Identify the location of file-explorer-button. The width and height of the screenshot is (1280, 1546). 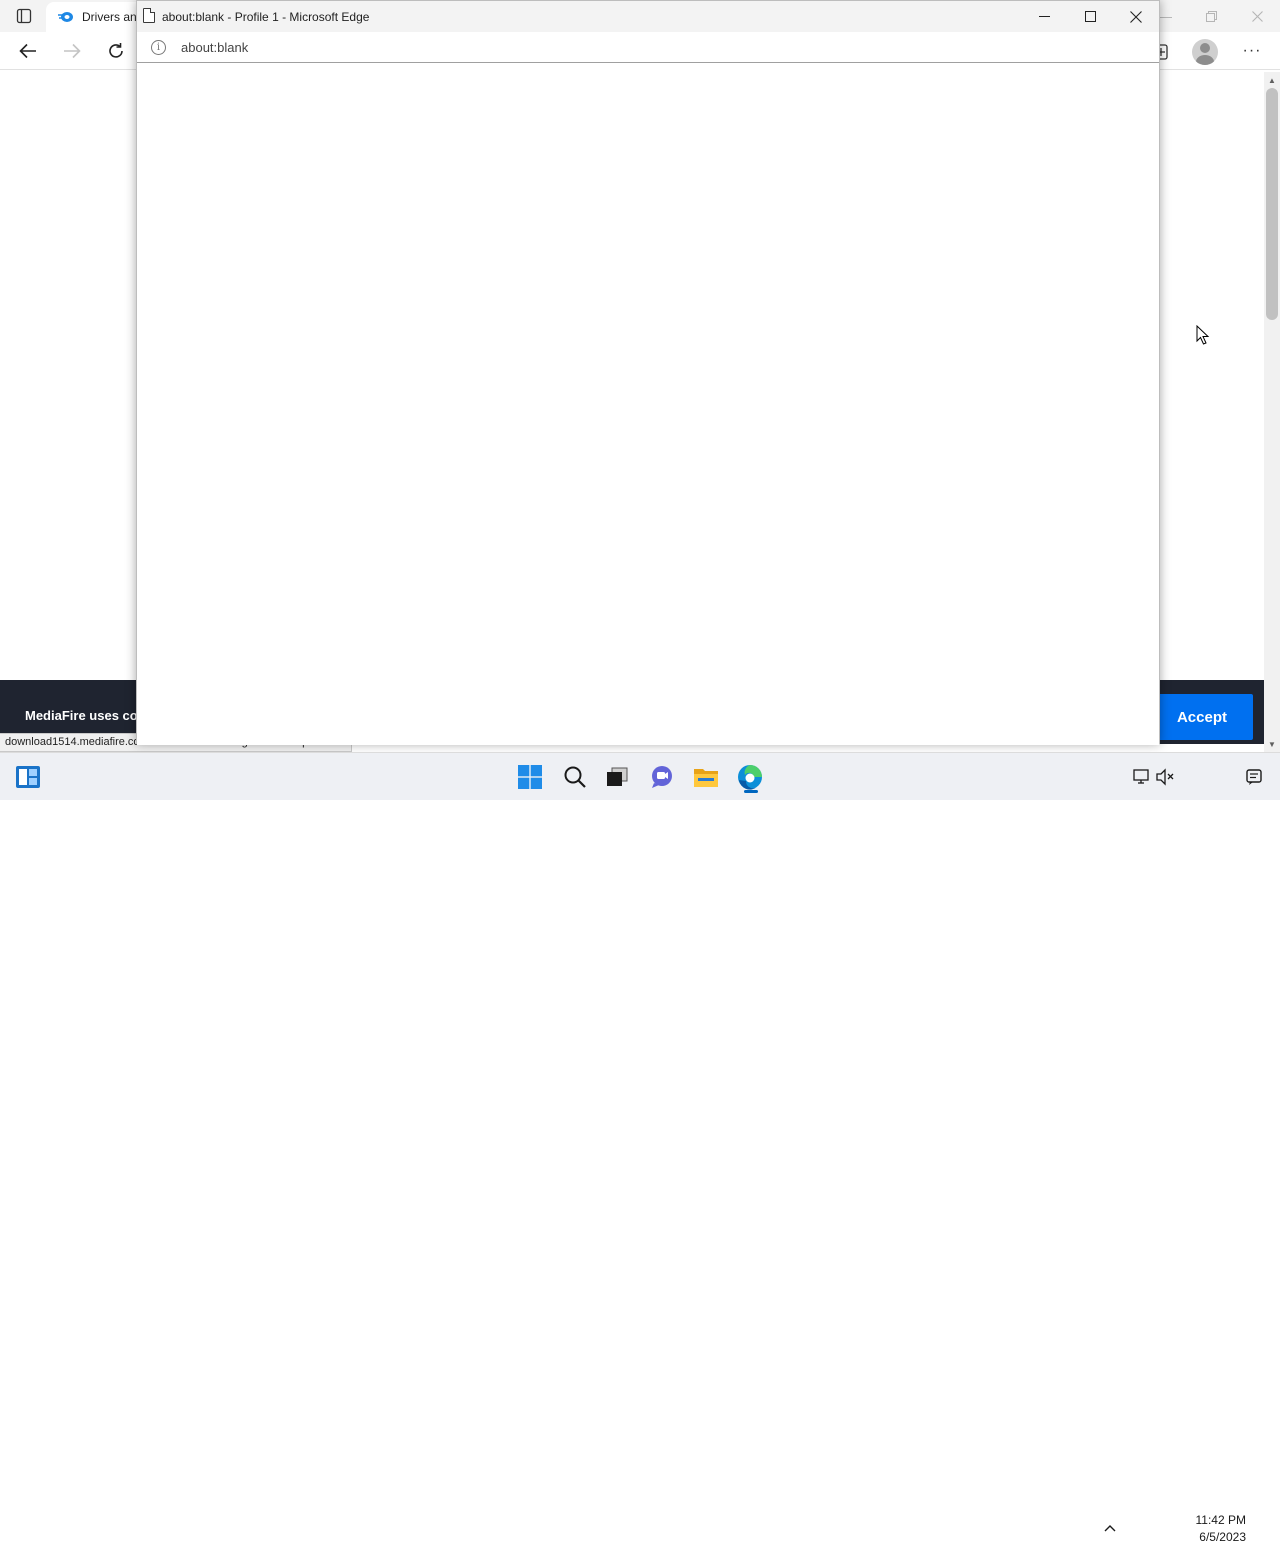
(706, 777).